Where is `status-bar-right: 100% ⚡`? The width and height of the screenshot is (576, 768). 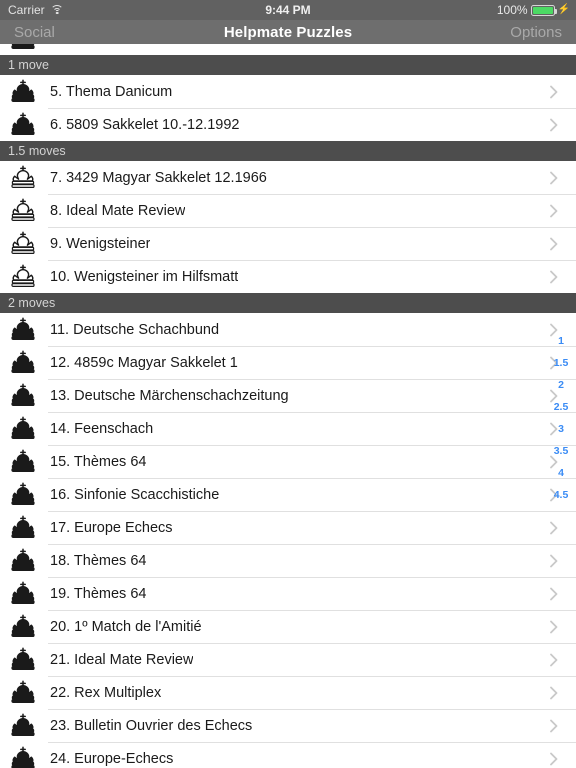
status-bar-right: 100% ⚡ is located at coordinates (486, 10).